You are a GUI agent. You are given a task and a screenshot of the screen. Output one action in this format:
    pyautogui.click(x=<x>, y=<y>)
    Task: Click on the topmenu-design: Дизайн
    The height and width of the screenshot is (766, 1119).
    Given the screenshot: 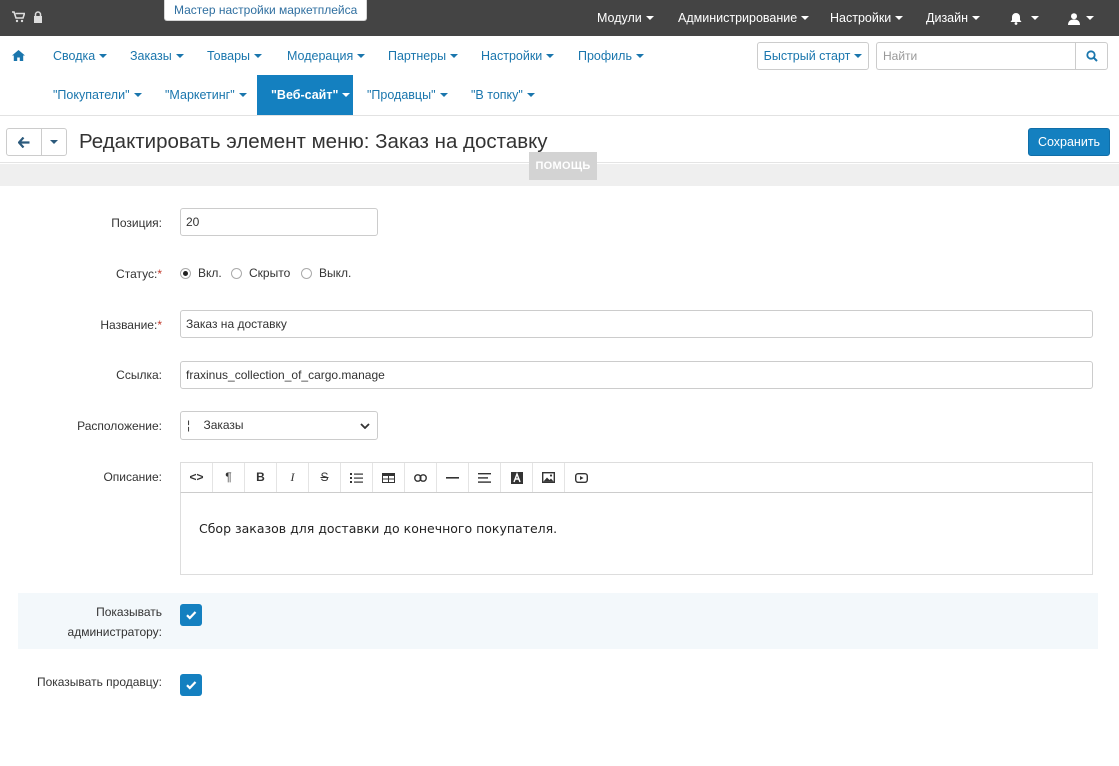 What is the action you would take?
    pyautogui.click(x=953, y=18)
    